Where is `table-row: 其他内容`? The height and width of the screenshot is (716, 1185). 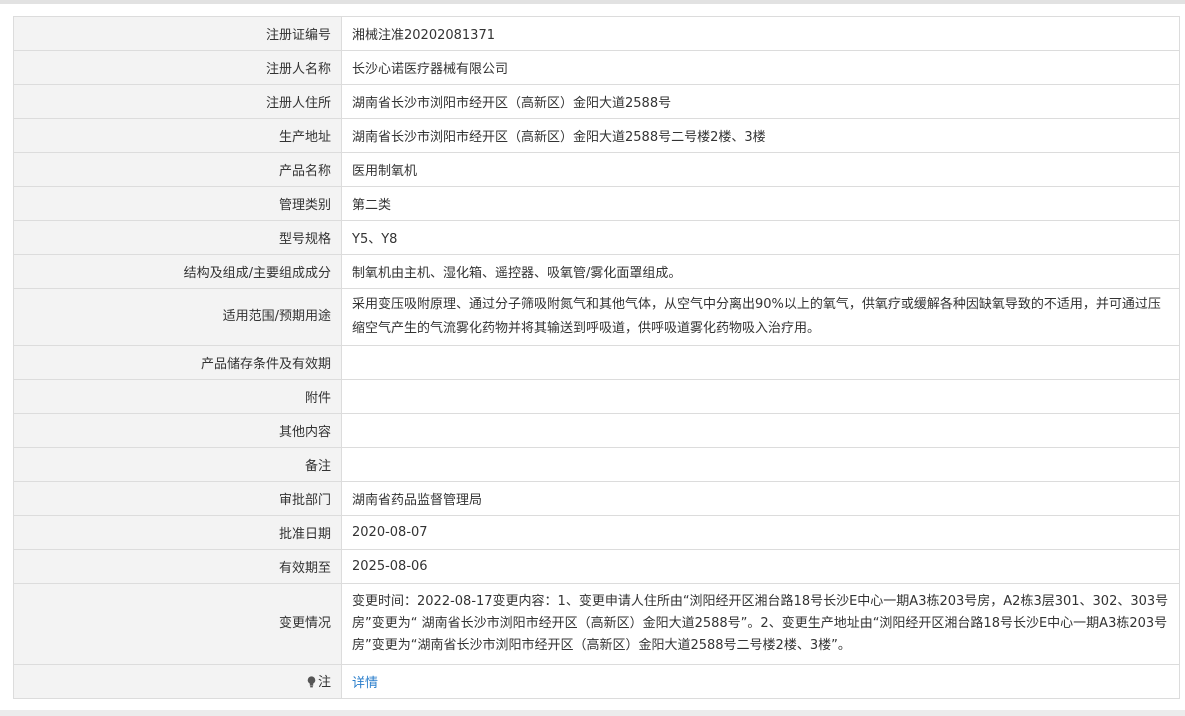 table-row: 其他内容 is located at coordinates (596, 430).